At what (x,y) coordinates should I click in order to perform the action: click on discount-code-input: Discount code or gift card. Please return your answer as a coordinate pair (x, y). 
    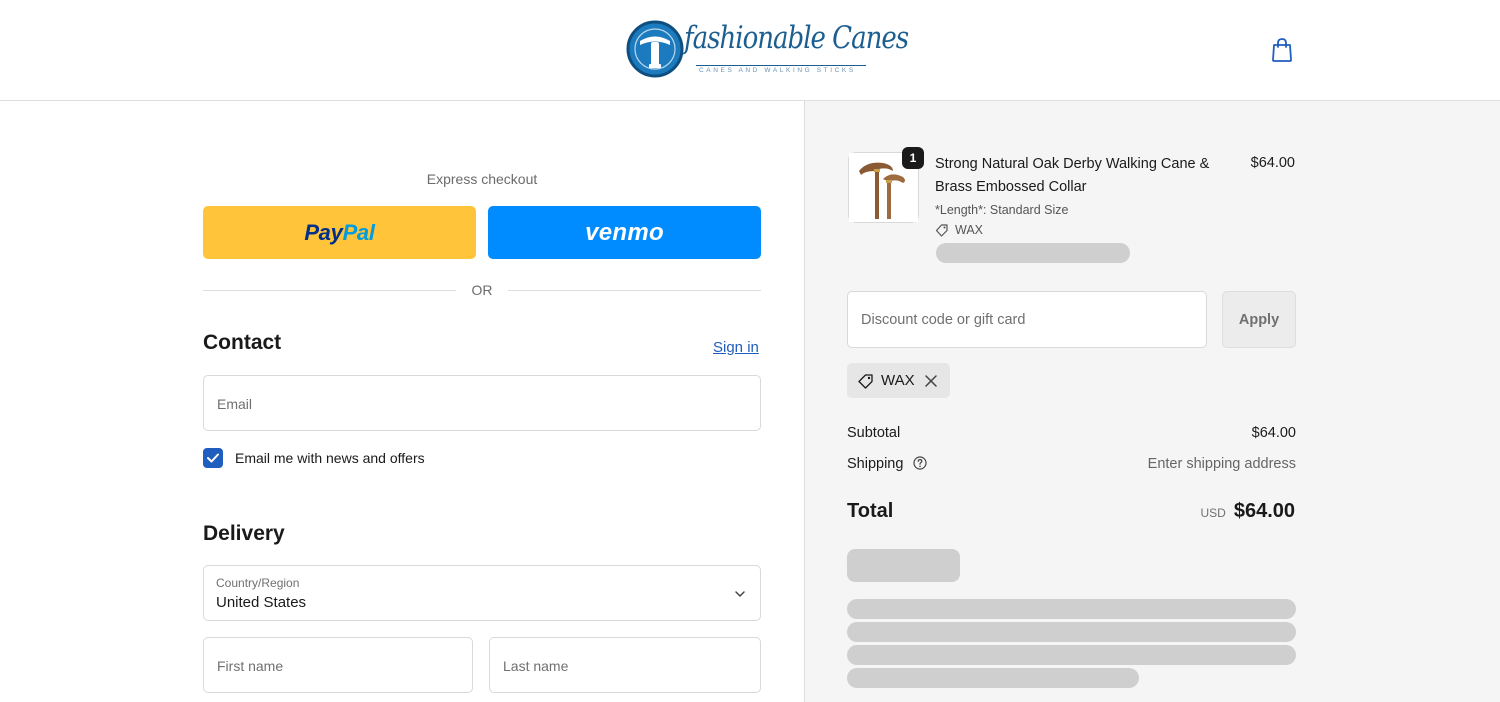
    Looking at the image, I should click on (1027, 319).